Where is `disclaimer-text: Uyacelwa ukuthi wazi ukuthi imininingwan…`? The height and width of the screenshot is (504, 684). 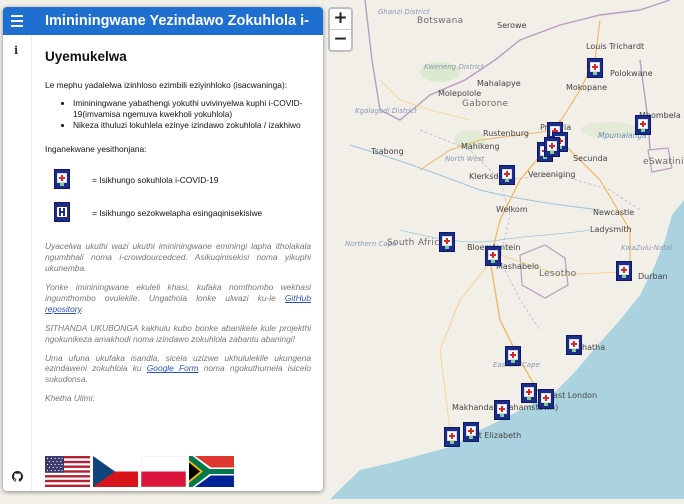 disclaimer-text: Uyacelwa ukuthi wazi ukuthi imininingwan… is located at coordinates (178, 257).